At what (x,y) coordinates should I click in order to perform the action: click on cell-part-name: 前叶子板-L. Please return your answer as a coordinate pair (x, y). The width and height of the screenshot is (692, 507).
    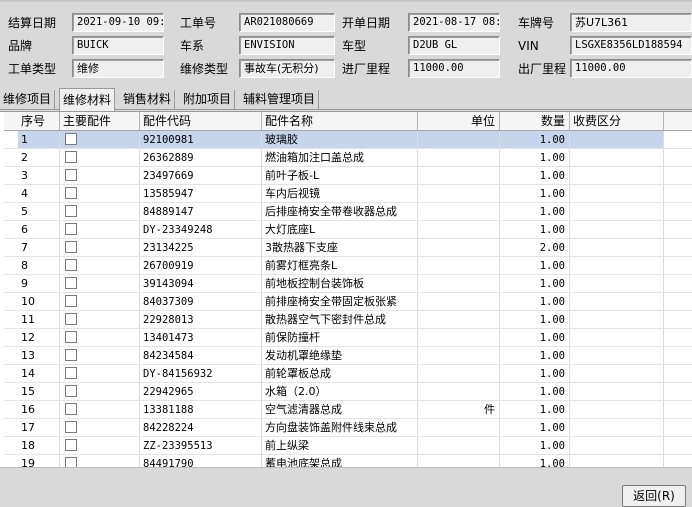
    Looking at the image, I should click on (340, 175).